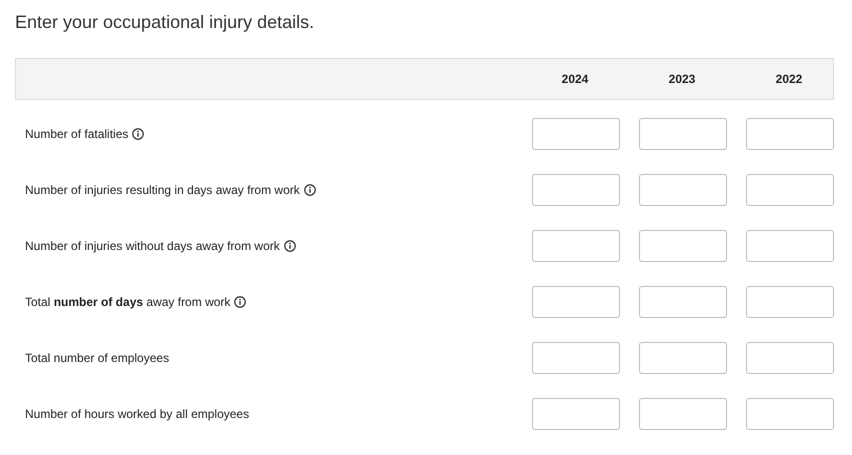 This screenshot has width=852, height=455. I want to click on column-header: 2024, so click(575, 79).